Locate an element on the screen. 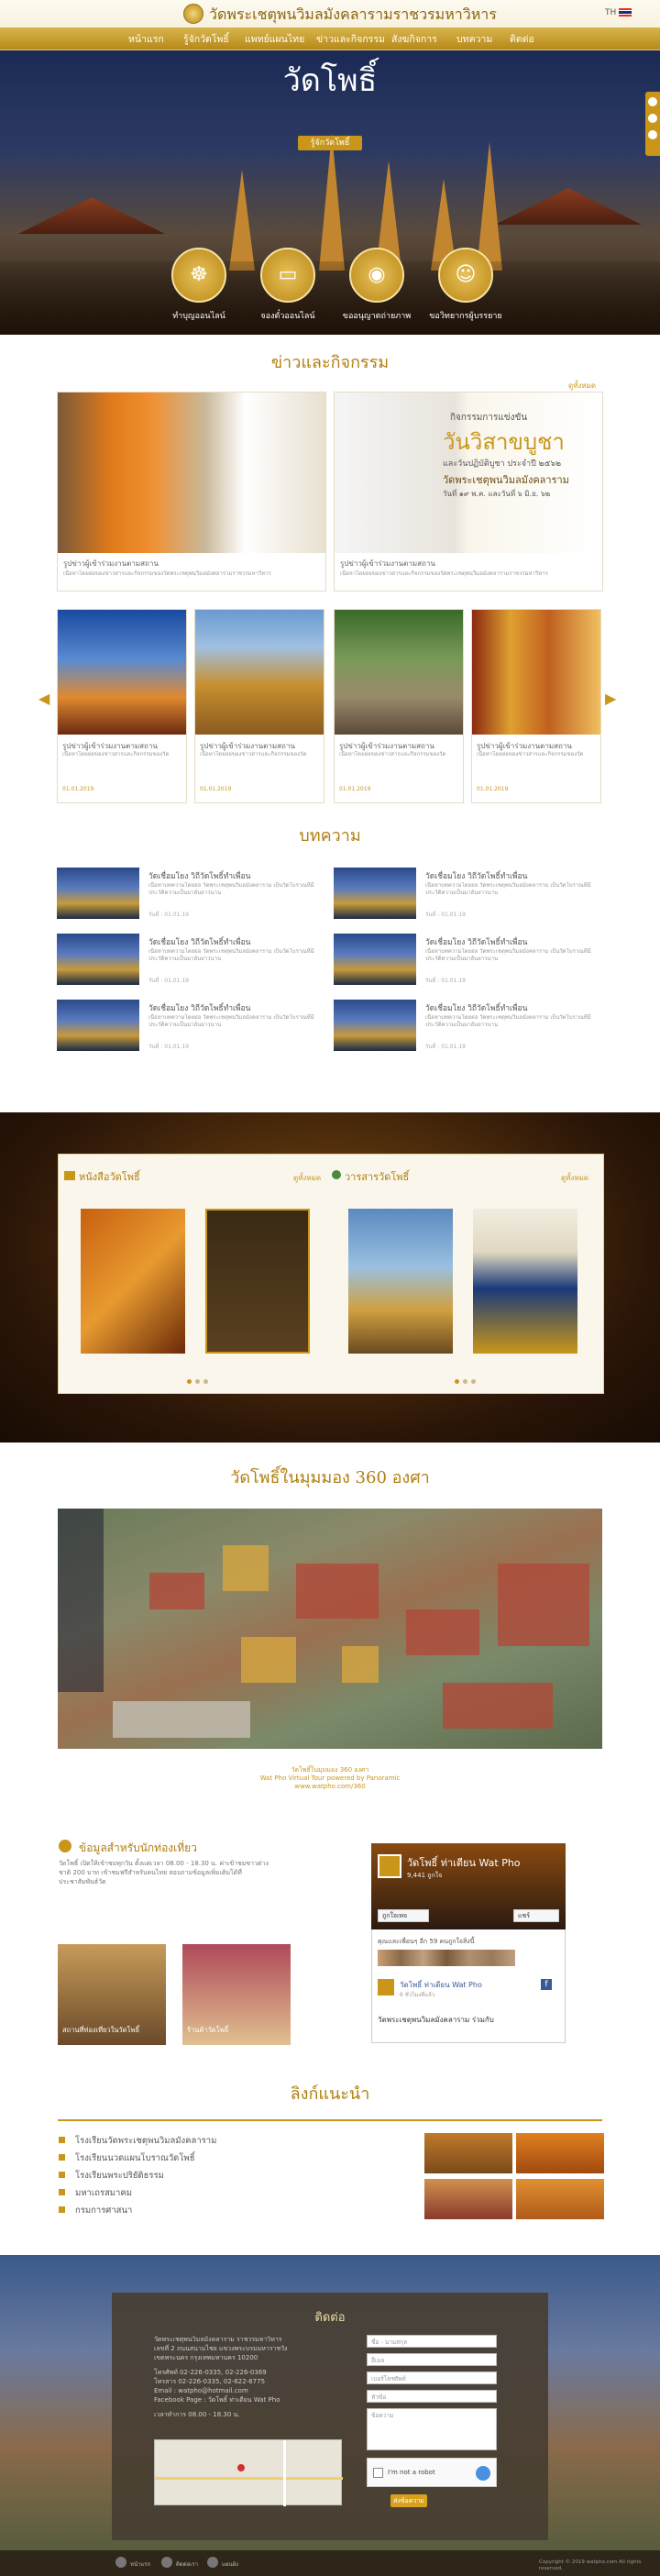 Image resolution: width=660 pixels, height=2576 pixels. message-field: ข้อความ is located at coordinates (432, 2429).